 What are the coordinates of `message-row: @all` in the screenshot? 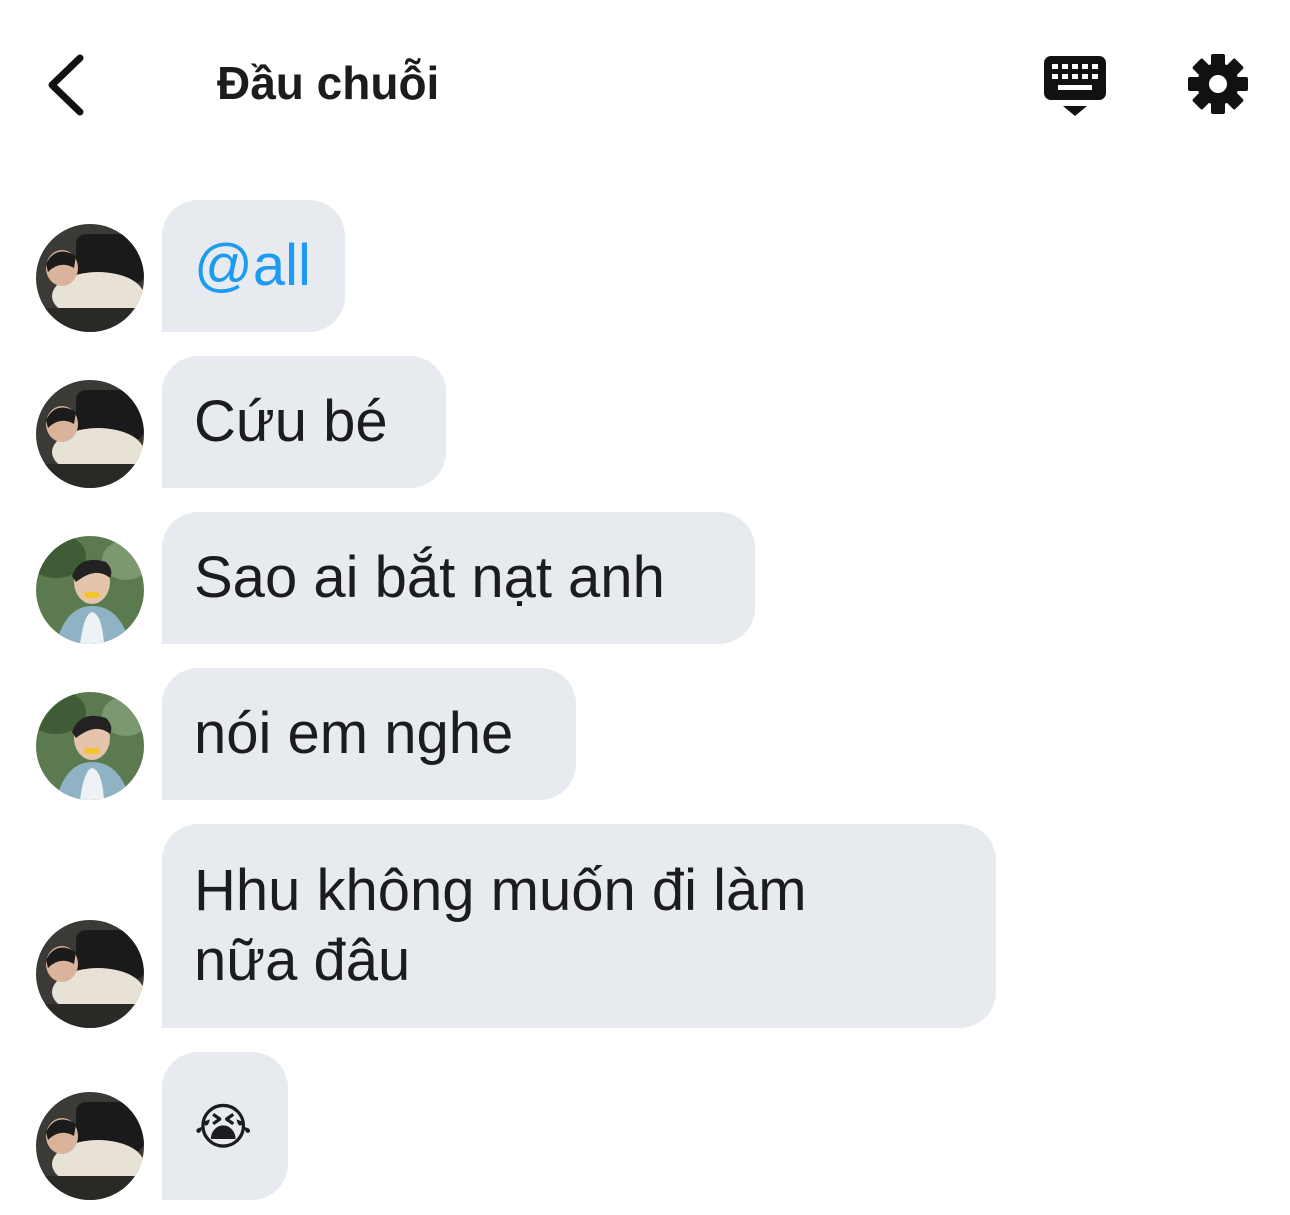 It's located at (645, 266).